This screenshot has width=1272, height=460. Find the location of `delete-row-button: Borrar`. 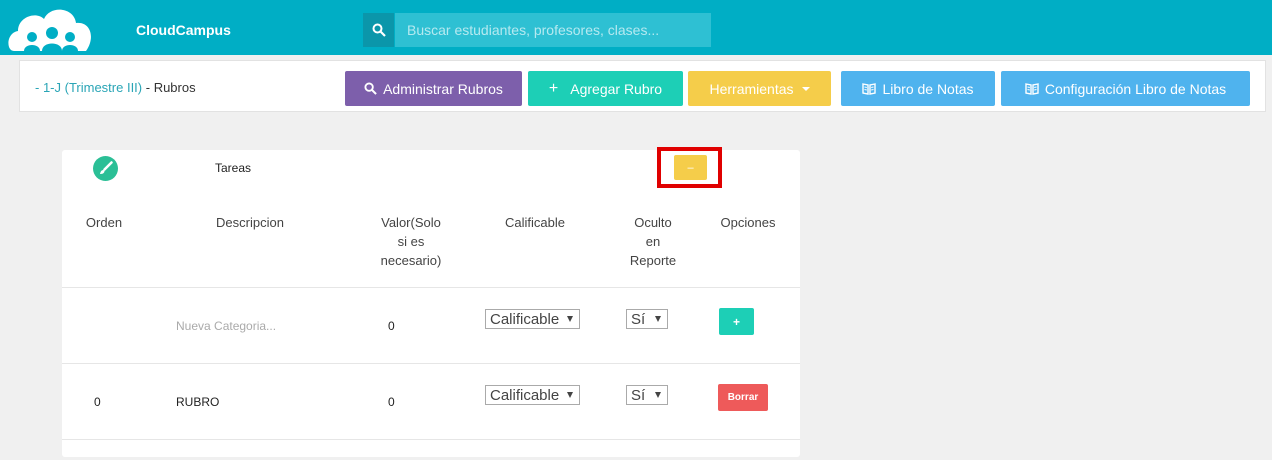

delete-row-button: Borrar is located at coordinates (743, 397).